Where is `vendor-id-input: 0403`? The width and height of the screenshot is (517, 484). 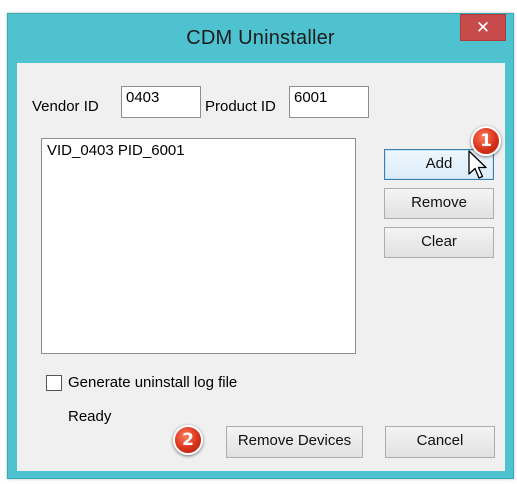
vendor-id-input: 0403 is located at coordinates (161, 102).